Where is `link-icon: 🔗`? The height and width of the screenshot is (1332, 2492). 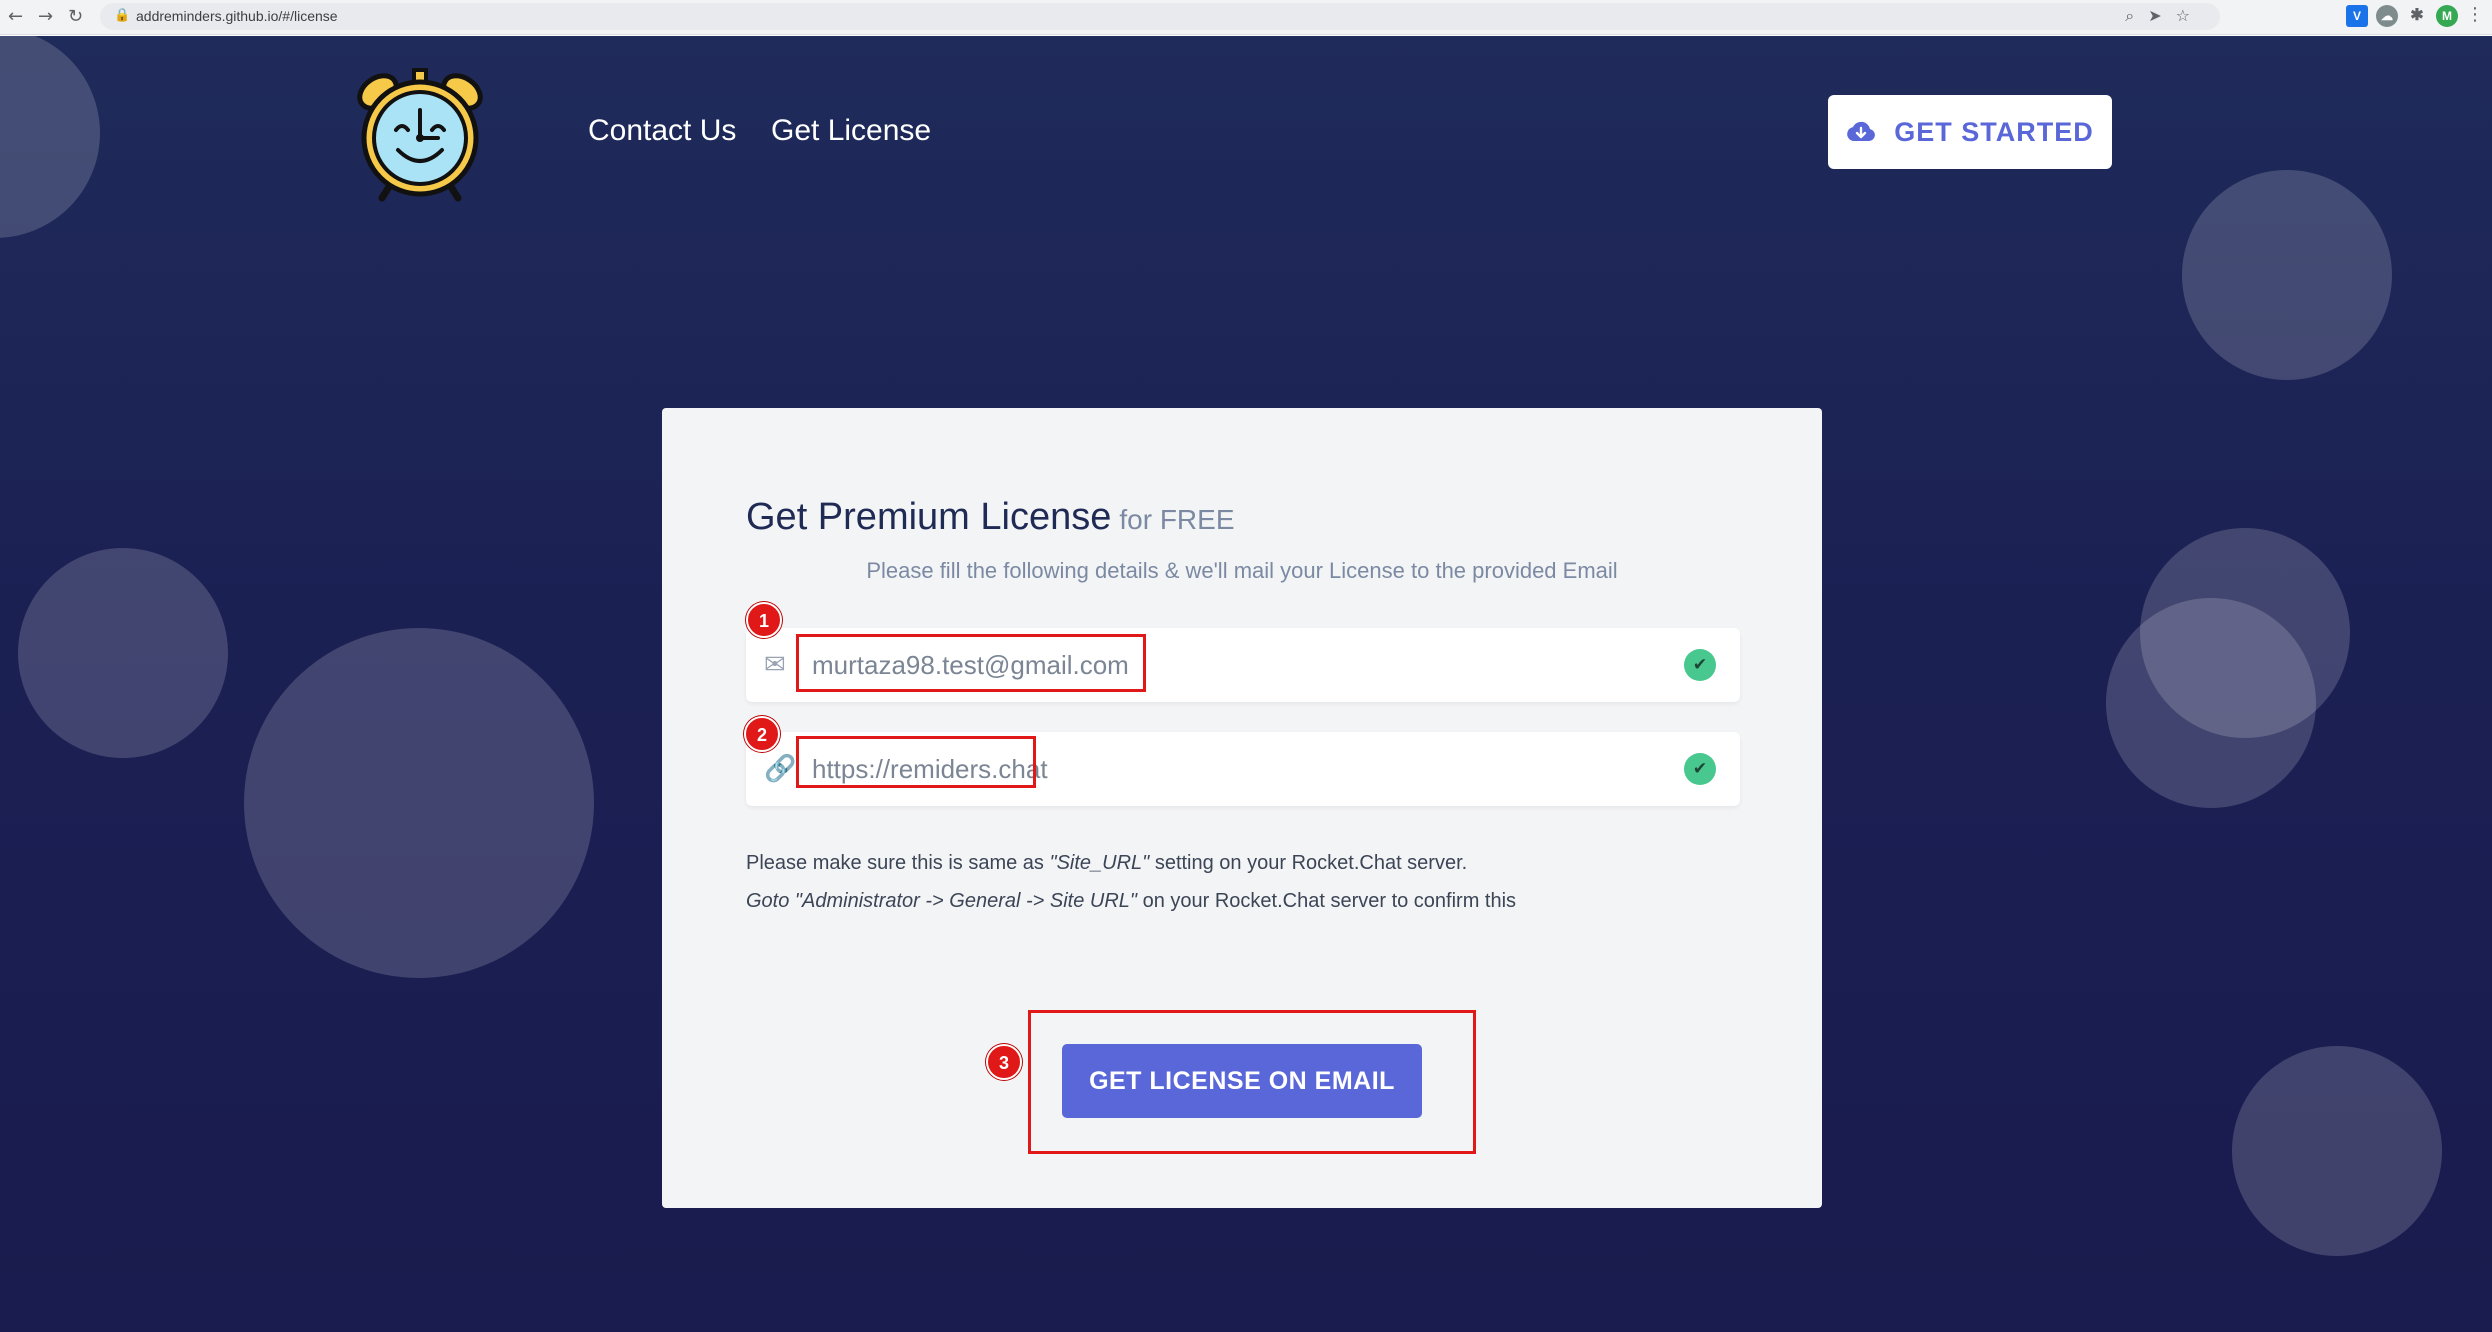 link-icon: 🔗 is located at coordinates (780, 769).